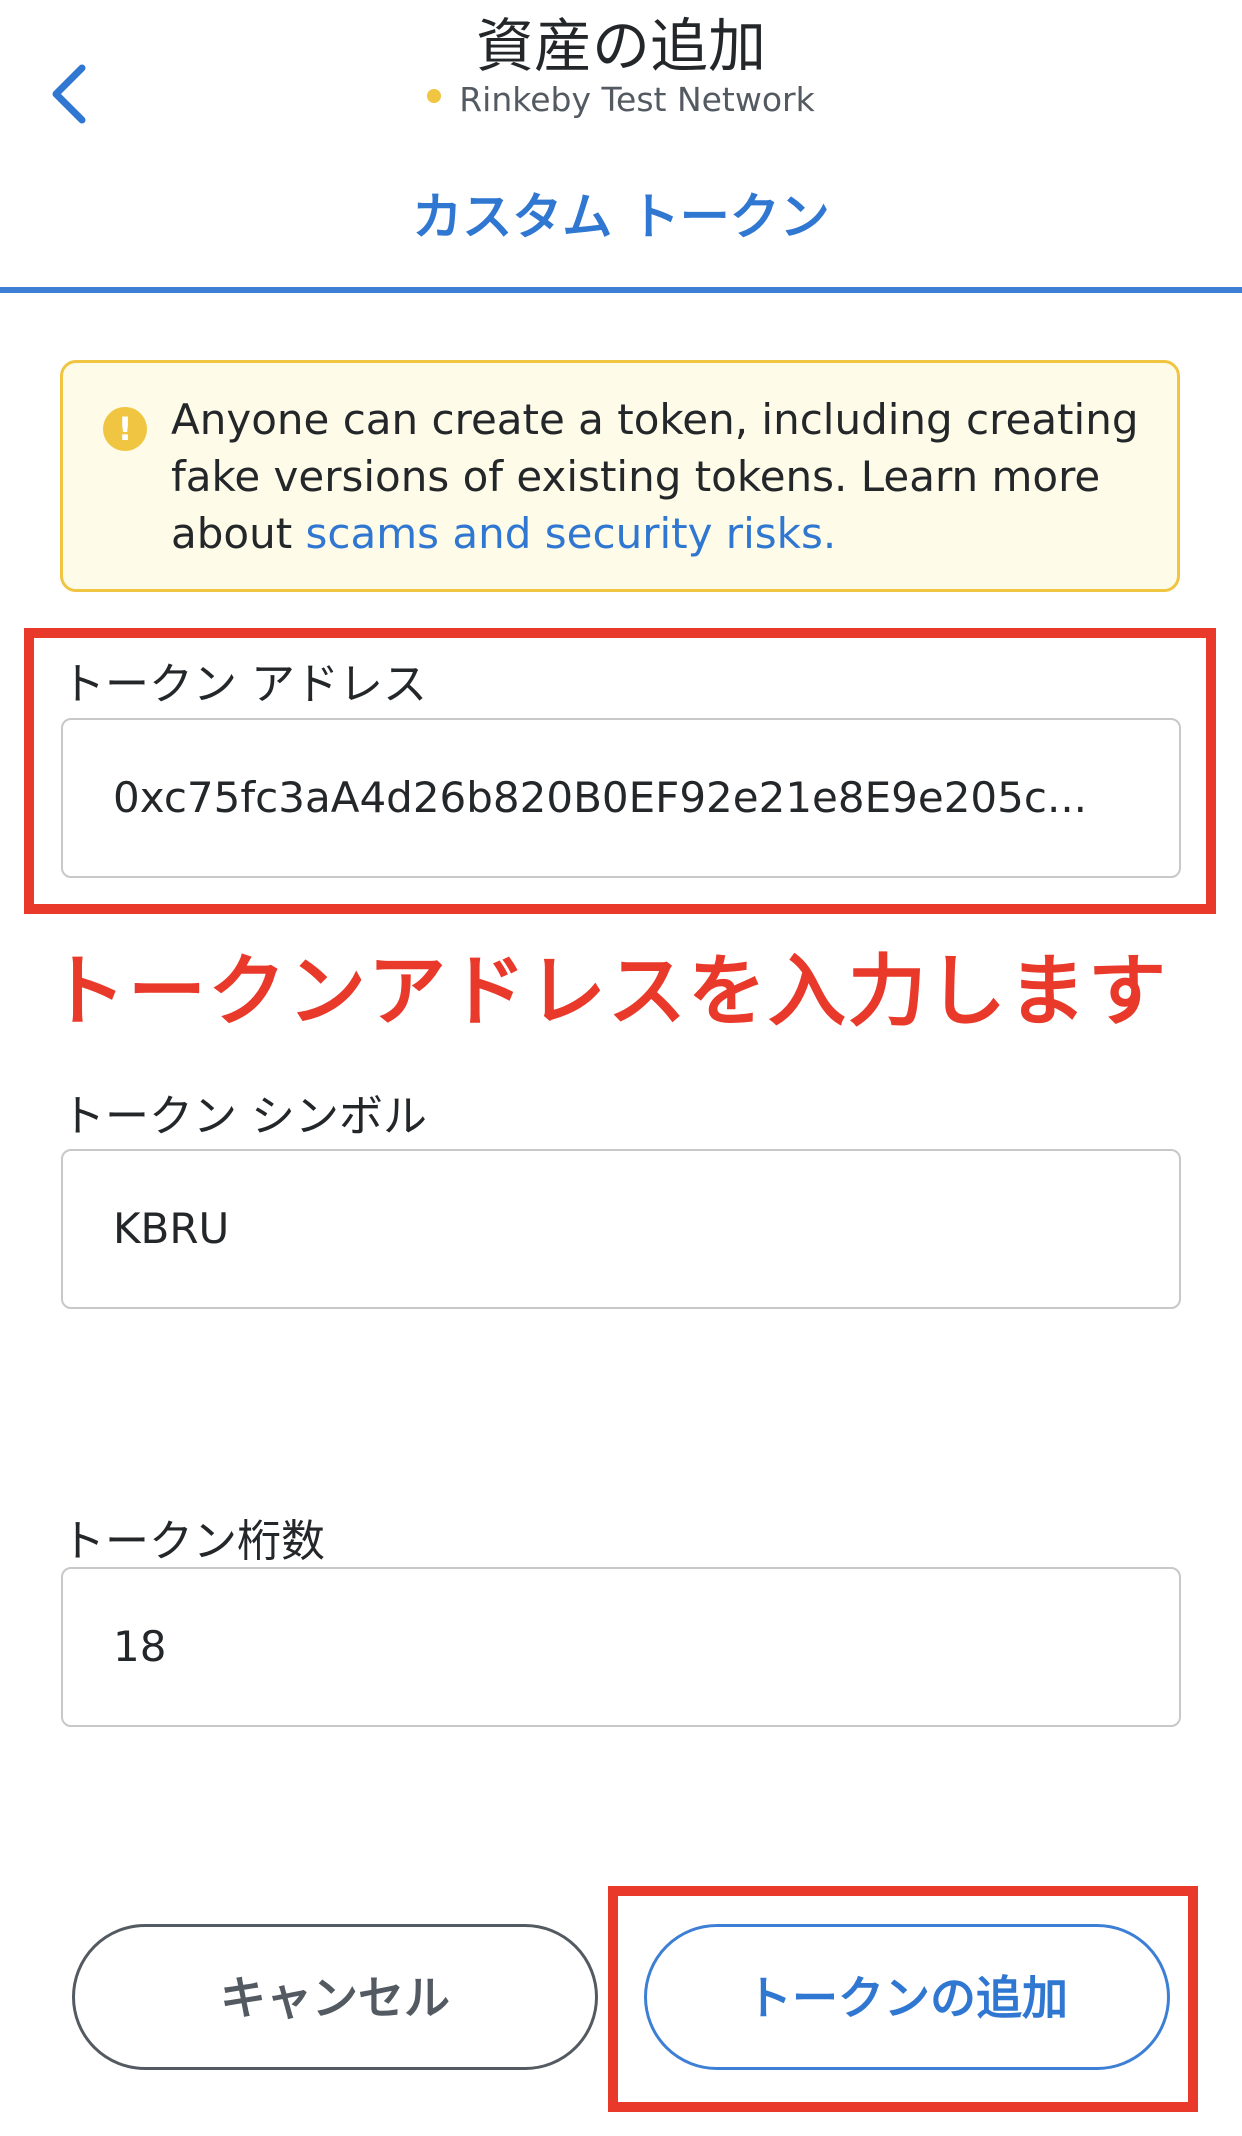 Image resolution: width=1242 pixels, height=2136 pixels. What do you see at coordinates (621, 217) in the screenshot?
I see `tab-custom-token: カスタム トークン` at bounding box center [621, 217].